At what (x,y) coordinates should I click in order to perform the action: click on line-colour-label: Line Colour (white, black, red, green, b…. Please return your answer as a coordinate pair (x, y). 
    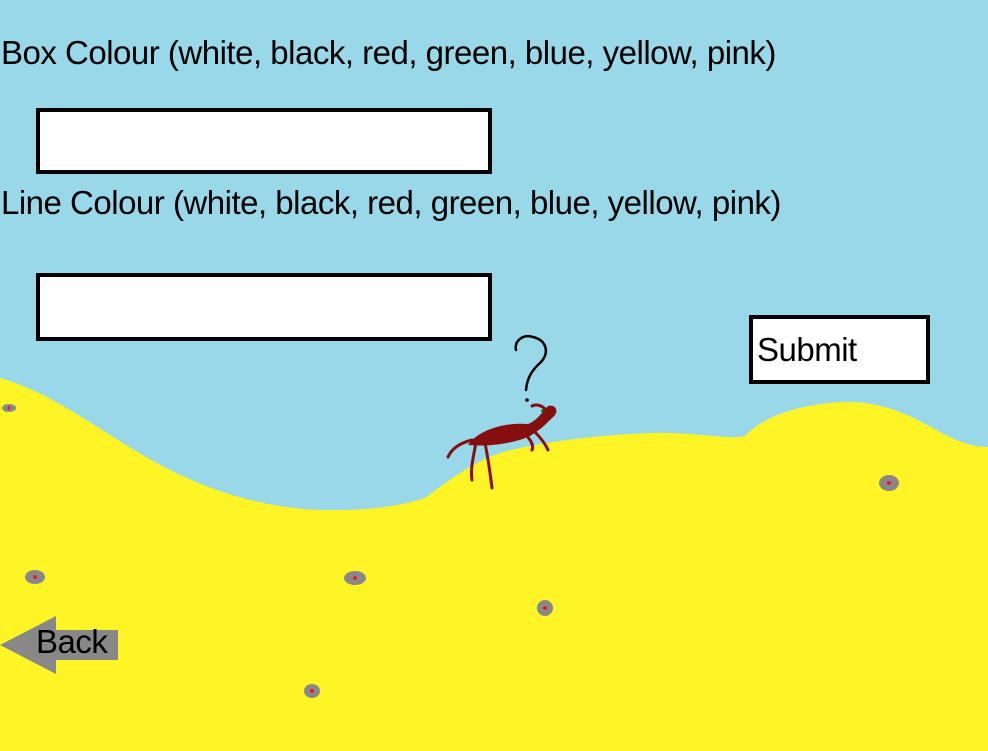
    Looking at the image, I should click on (391, 202).